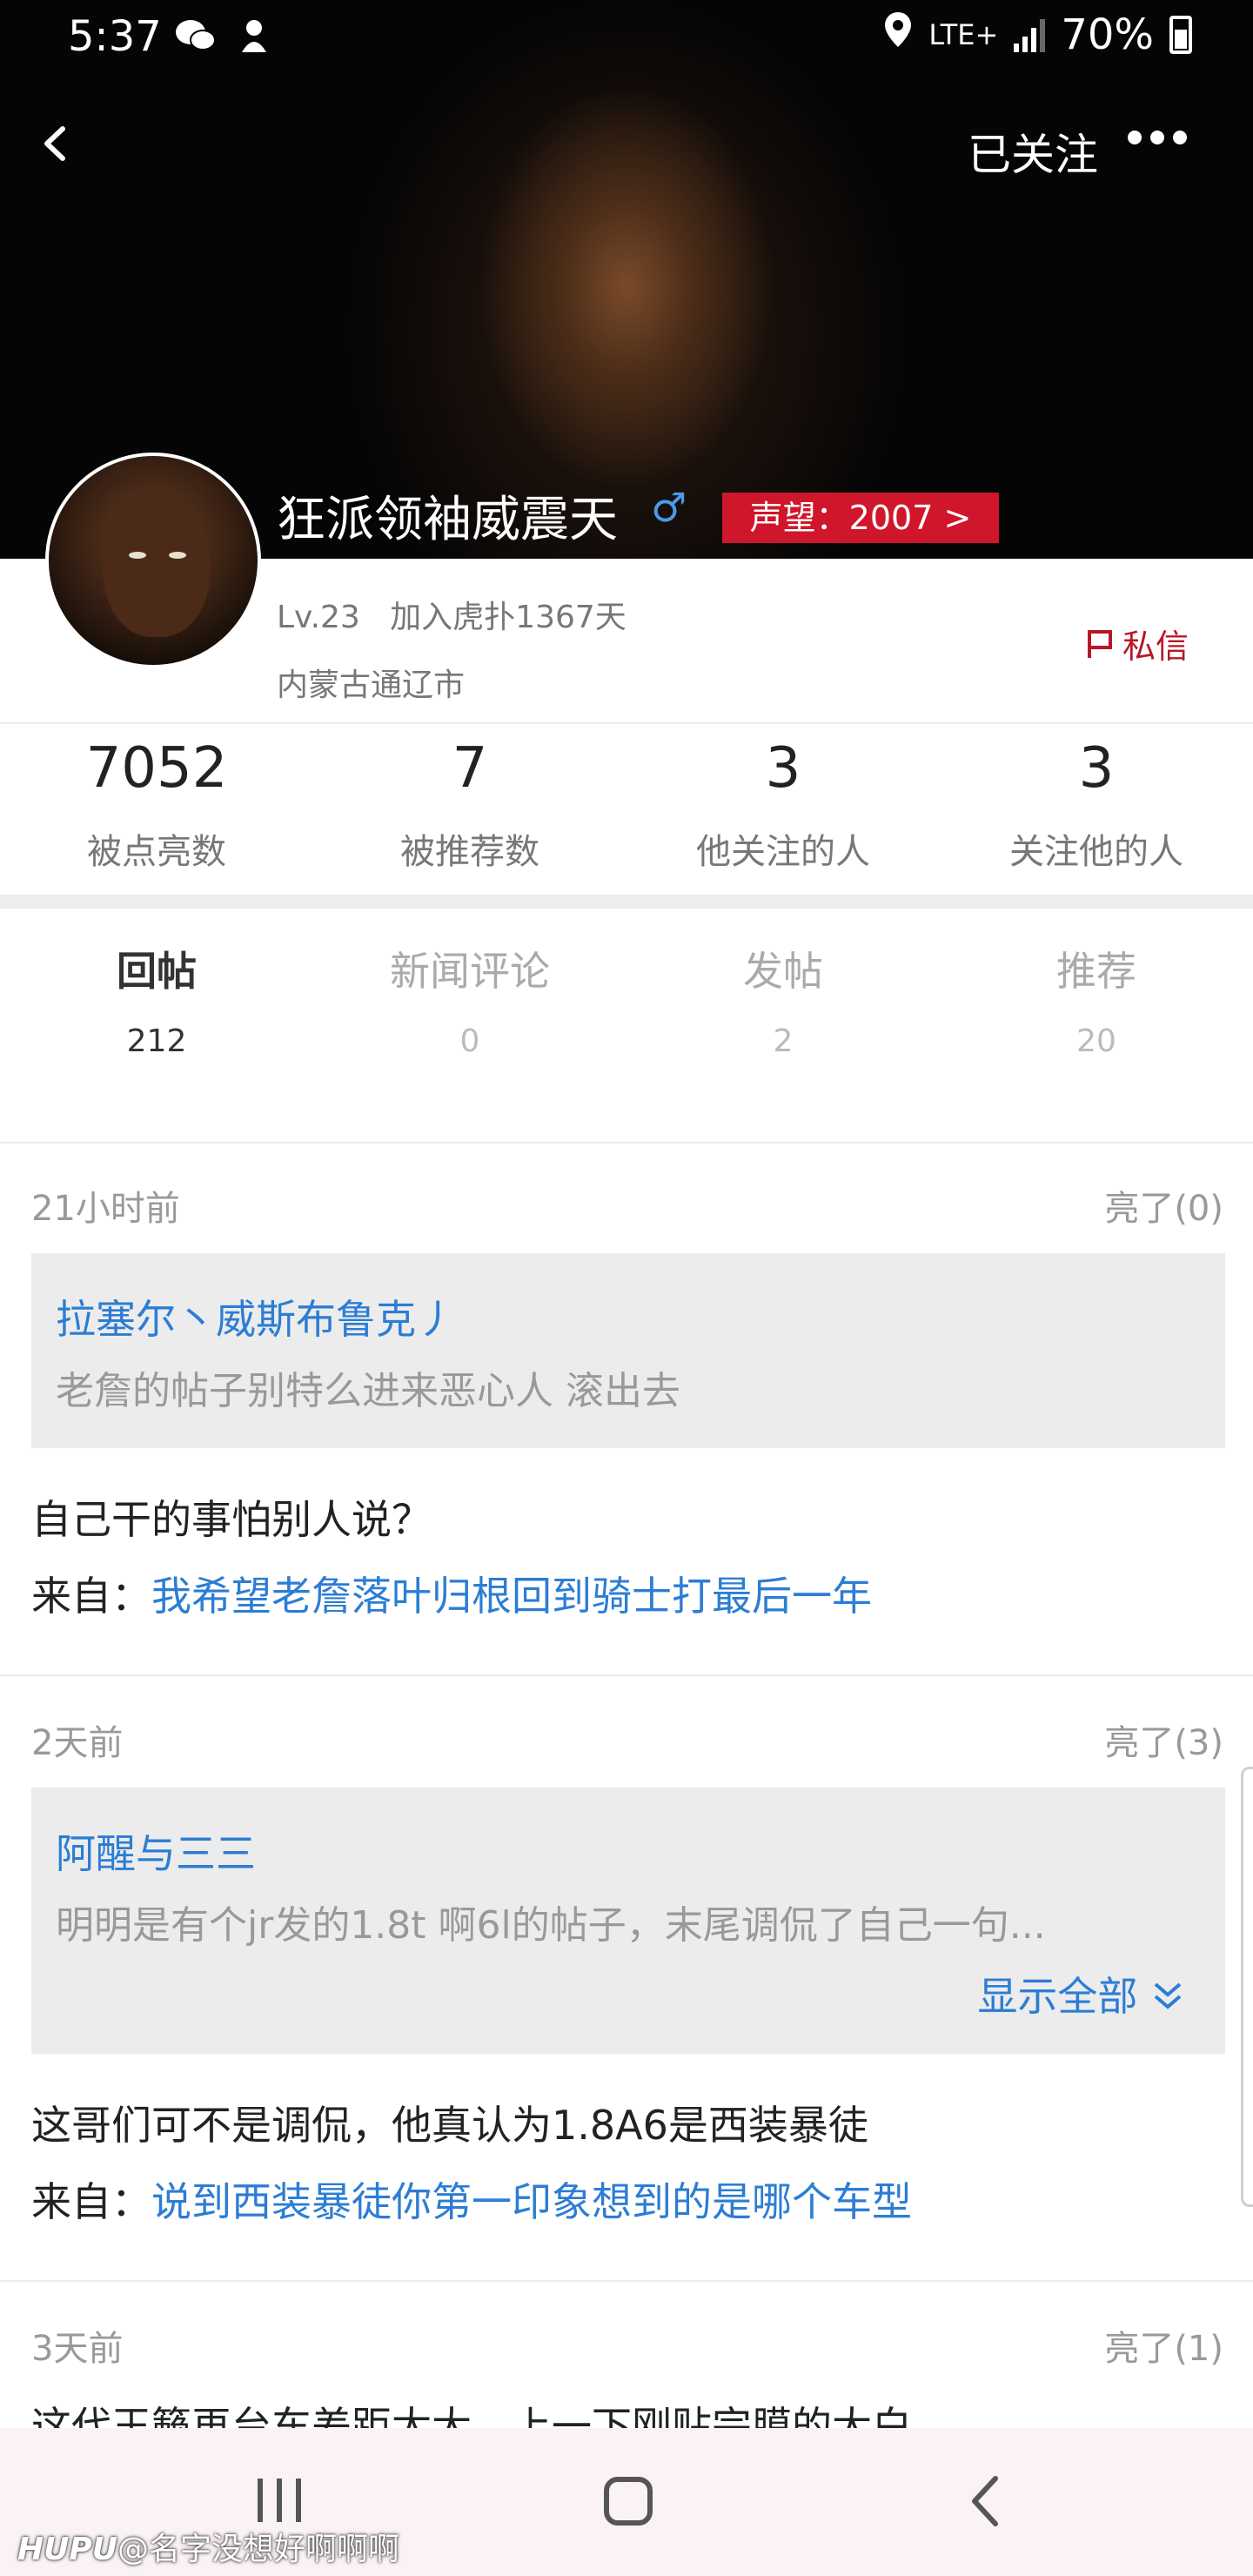 This screenshot has width=1253, height=2576. What do you see at coordinates (860, 518) in the screenshot?
I see `reputation-badge: 声望：2007 >` at bounding box center [860, 518].